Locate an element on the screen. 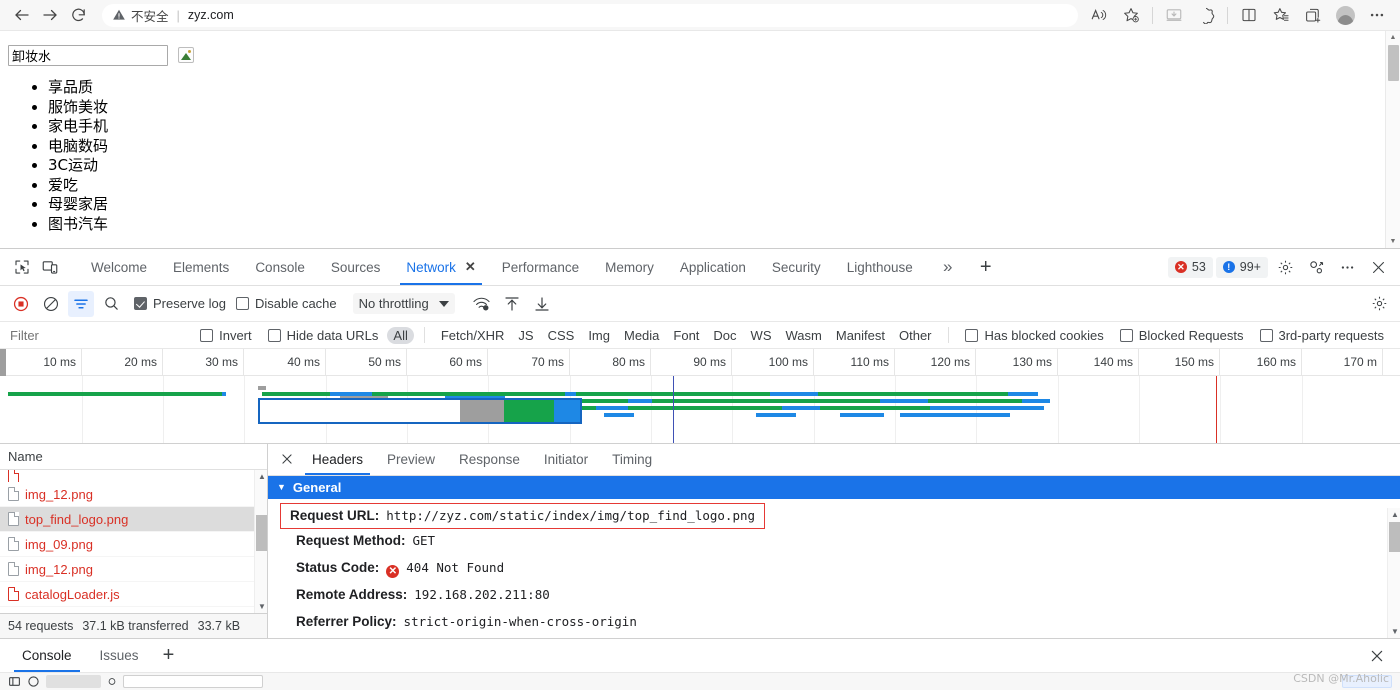 This screenshot has width=1400, height=691. filter-type-other: Other is located at coordinates (915, 335).